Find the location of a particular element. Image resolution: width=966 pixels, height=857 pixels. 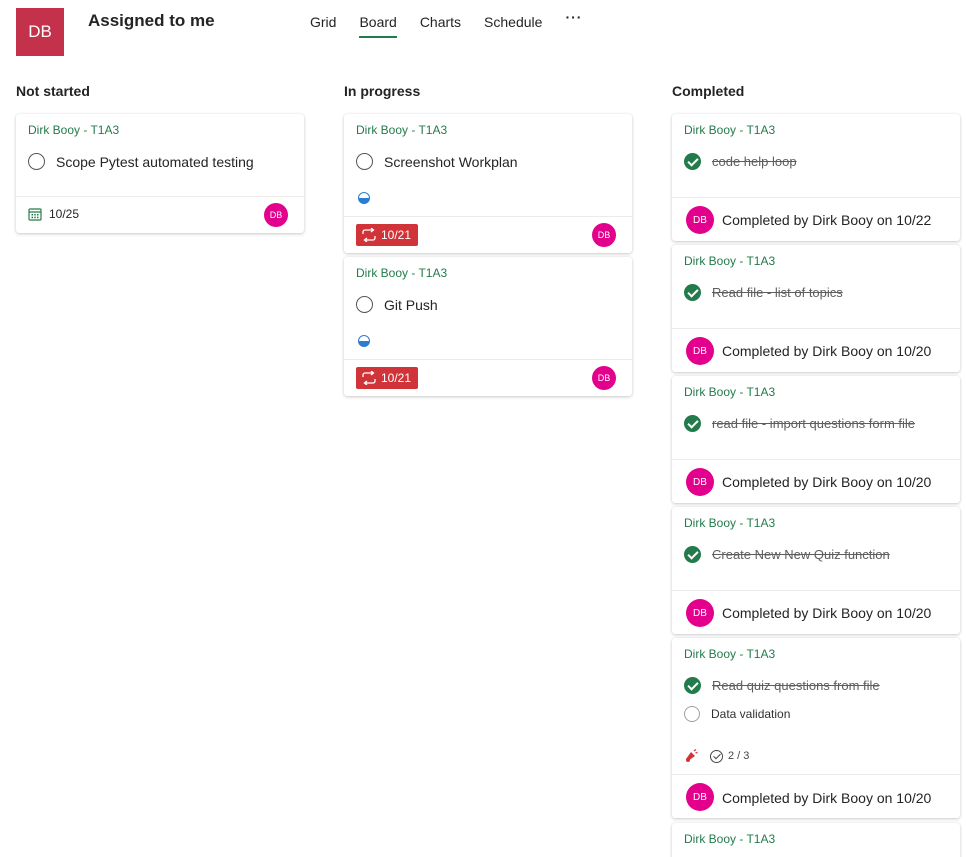

due-date-text: 10/25 is located at coordinates (64, 214).